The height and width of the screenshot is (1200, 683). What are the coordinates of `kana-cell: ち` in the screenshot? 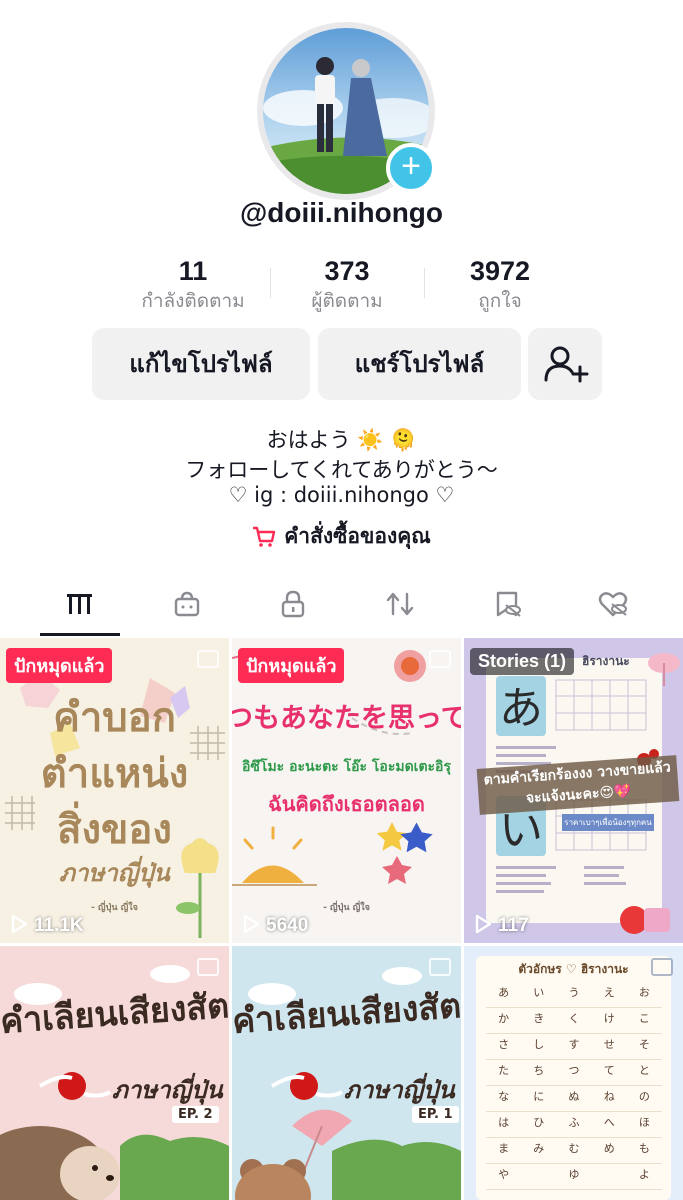 It's located at (539, 1070).